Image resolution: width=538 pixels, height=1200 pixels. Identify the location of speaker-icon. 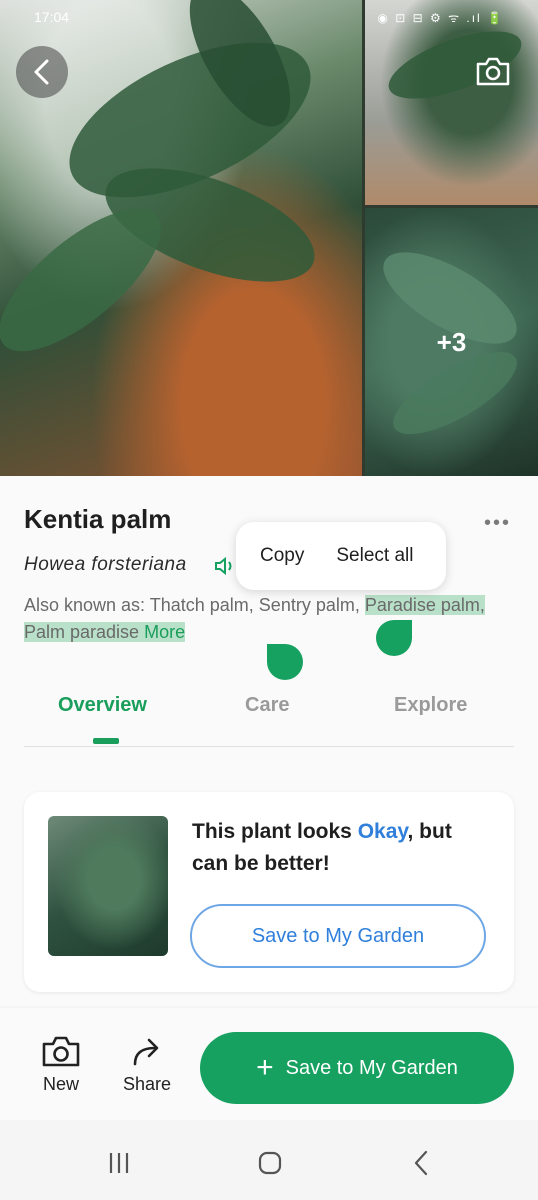
(225, 566).